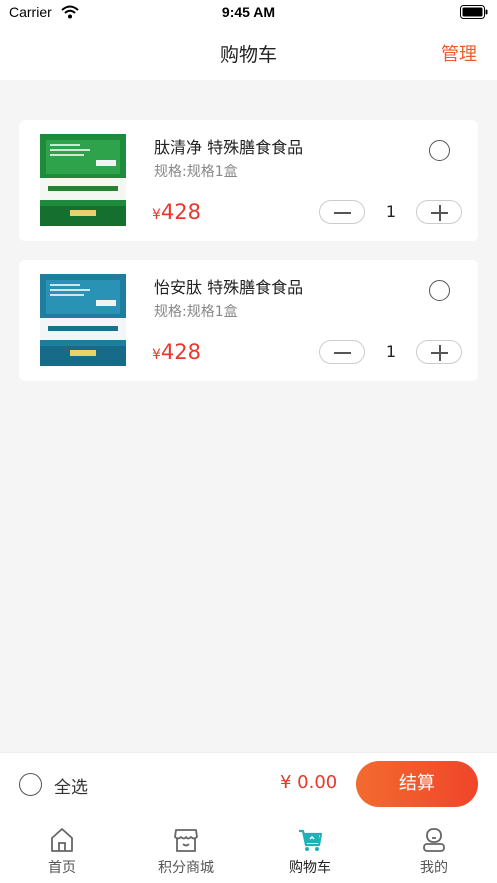 The height and width of the screenshot is (883, 497). What do you see at coordinates (71, 785) in the screenshot?
I see `select-all-label: 全选` at bounding box center [71, 785].